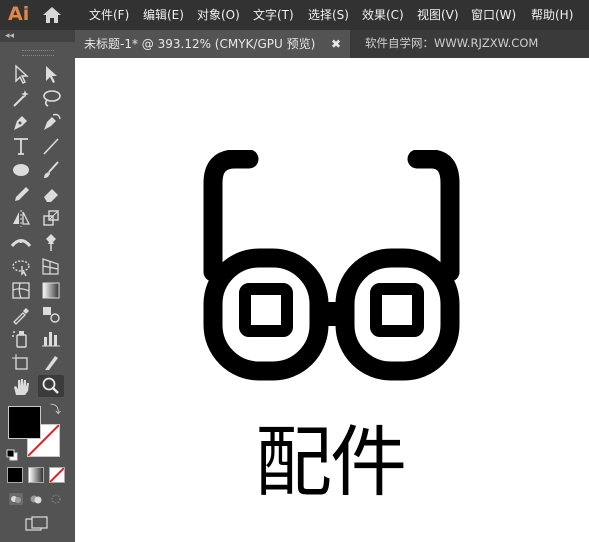 This screenshot has height=542, width=589. What do you see at coordinates (51, 146) in the screenshot?
I see `line-segment-tool-icon` at bounding box center [51, 146].